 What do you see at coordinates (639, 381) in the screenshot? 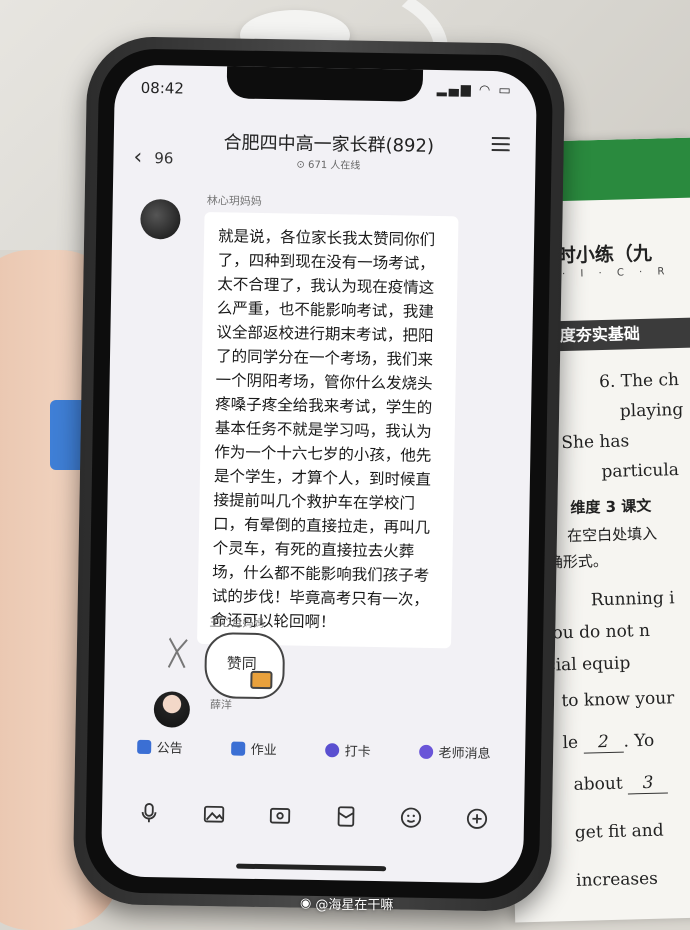
I see `book-line: 6. The ch` at bounding box center [639, 381].